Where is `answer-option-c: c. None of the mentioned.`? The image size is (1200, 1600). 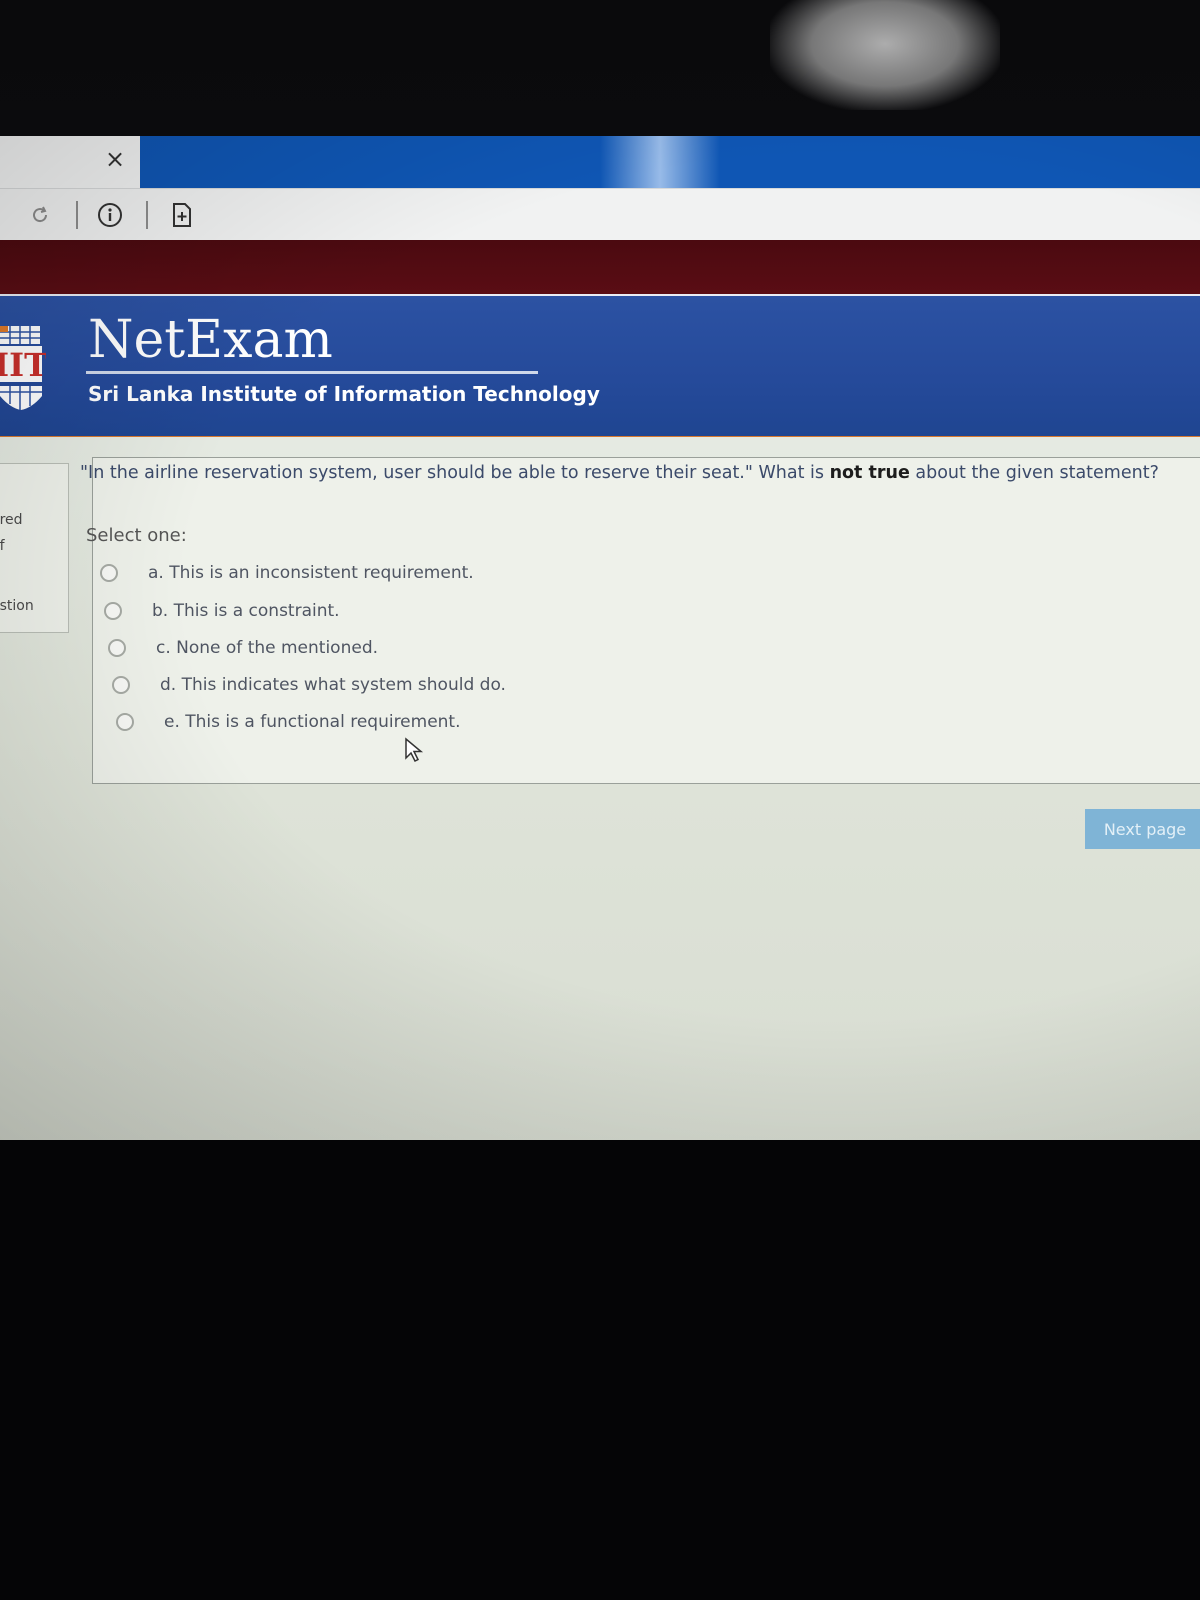 answer-option-c: c. None of the mentioned. is located at coordinates (243, 648).